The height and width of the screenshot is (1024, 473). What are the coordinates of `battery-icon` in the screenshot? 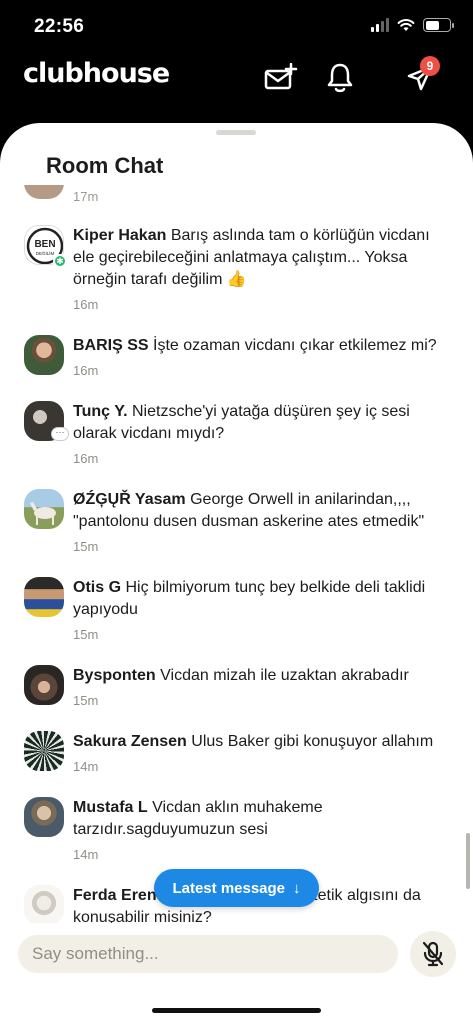 It's located at (438, 25).